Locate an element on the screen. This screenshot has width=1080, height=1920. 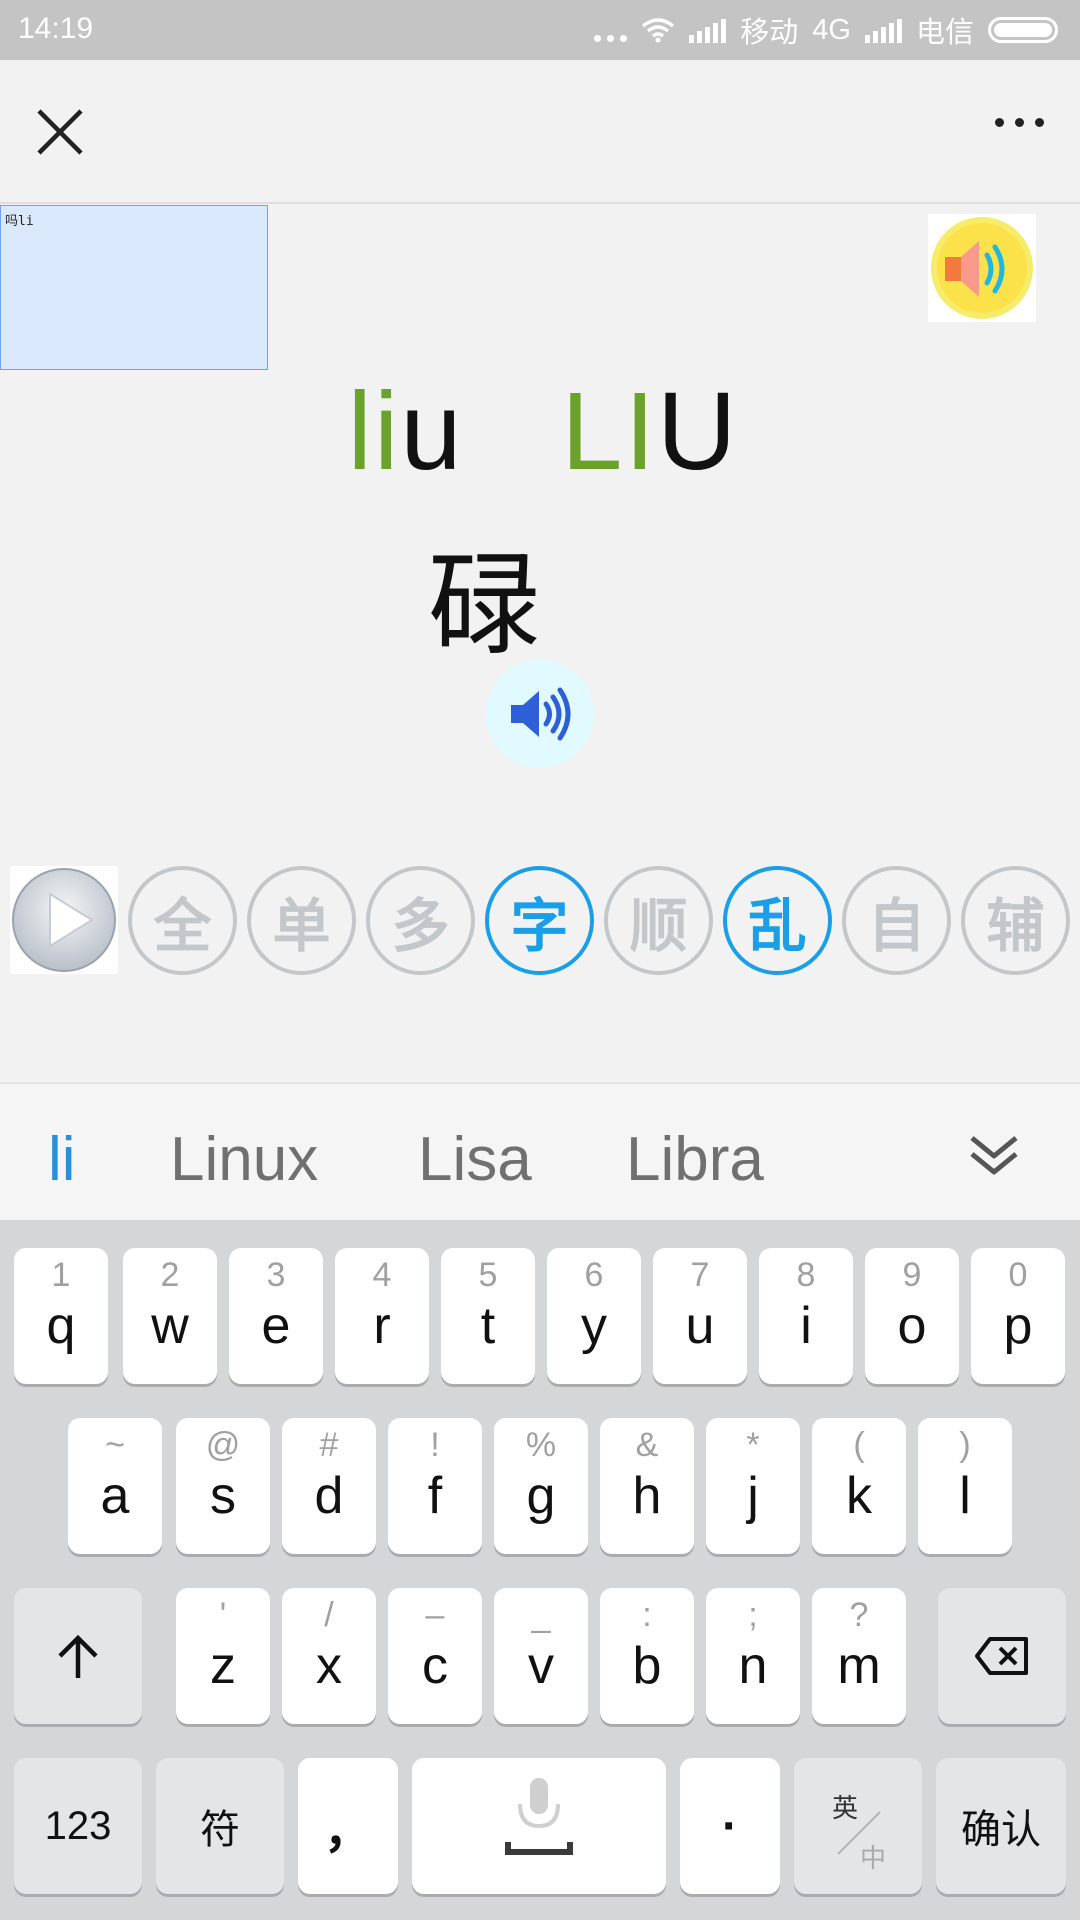
candidate-bar: li Linux Lisa Libra is located at coordinates (540, 1151).